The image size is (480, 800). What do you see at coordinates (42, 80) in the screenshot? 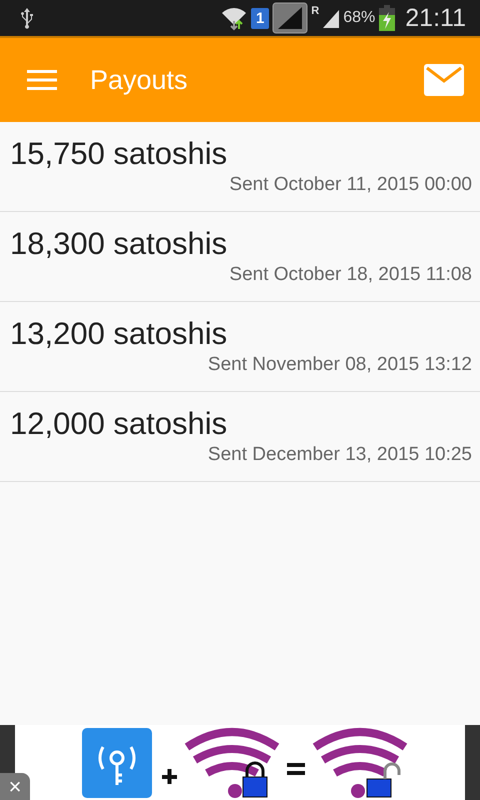
I see `menu-icon` at bounding box center [42, 80].